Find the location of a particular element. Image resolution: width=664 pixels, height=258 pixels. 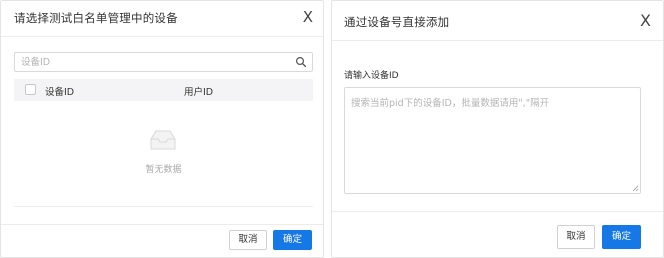

resize-grip-icon is located at coordinates (635, 188).